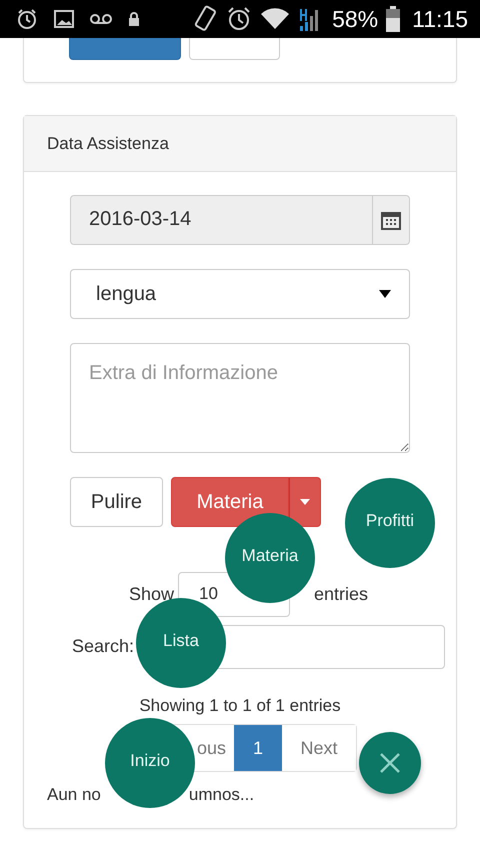  I want to click on calendar-icon, so click(391, 220).